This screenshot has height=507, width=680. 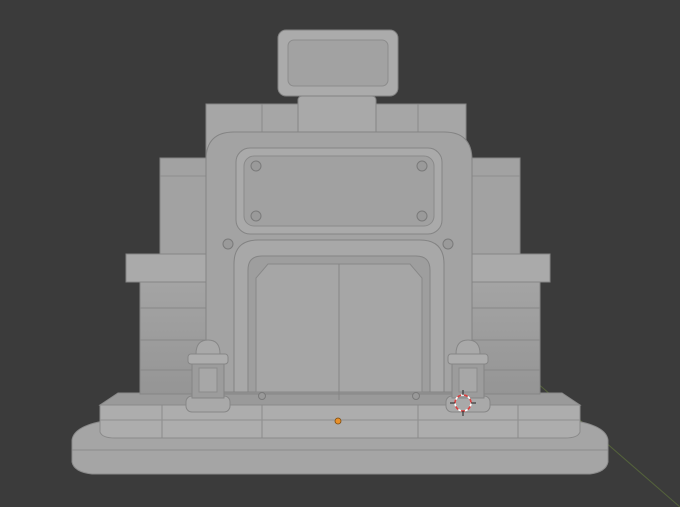 I want to click on base-platform, so click(x=340, y=433).